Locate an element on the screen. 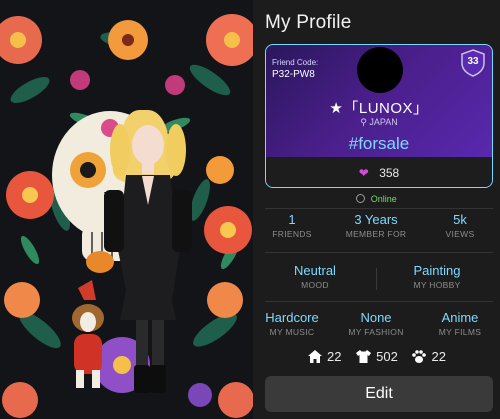 This screenshot has height=419, width=500. paw-icon is located at coordinates (419, 356).